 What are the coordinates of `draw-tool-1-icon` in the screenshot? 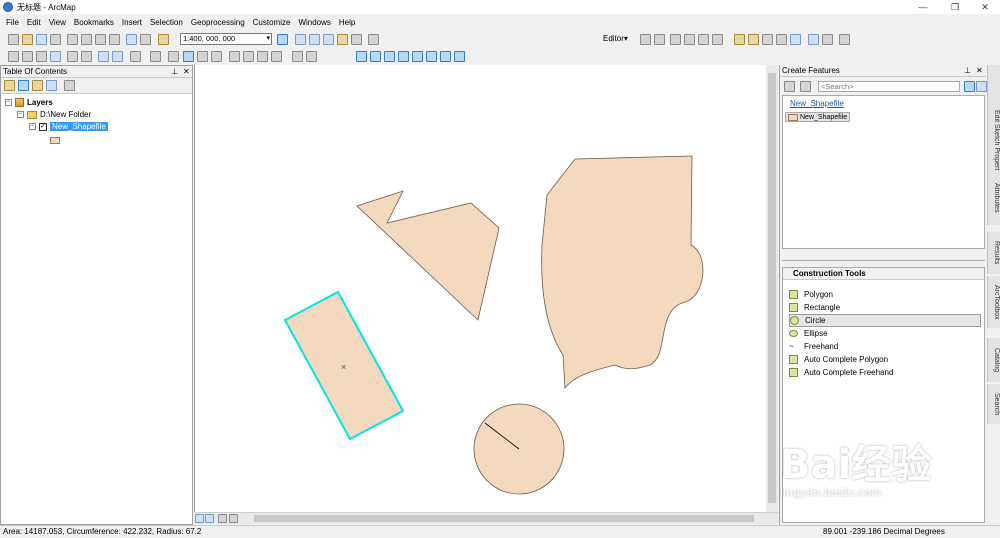 It's located at (361, 56).